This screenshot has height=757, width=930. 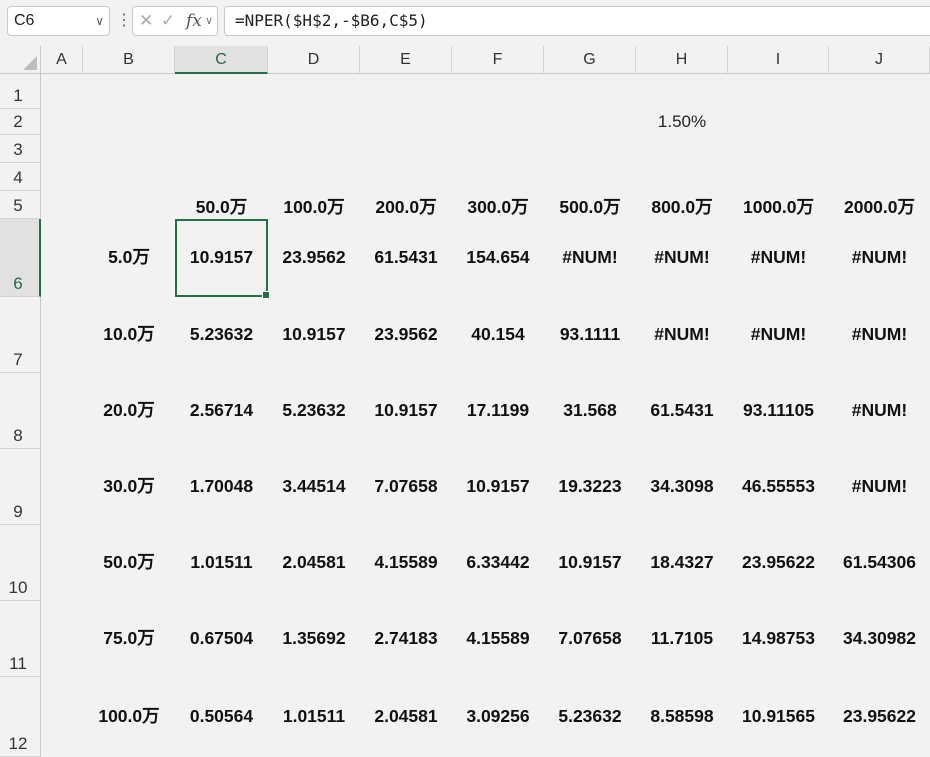 What do you see at coordinates (221, 716) in the screenshot?
I see `cell-C12: 0.50564` at bounding box center [221, 716].